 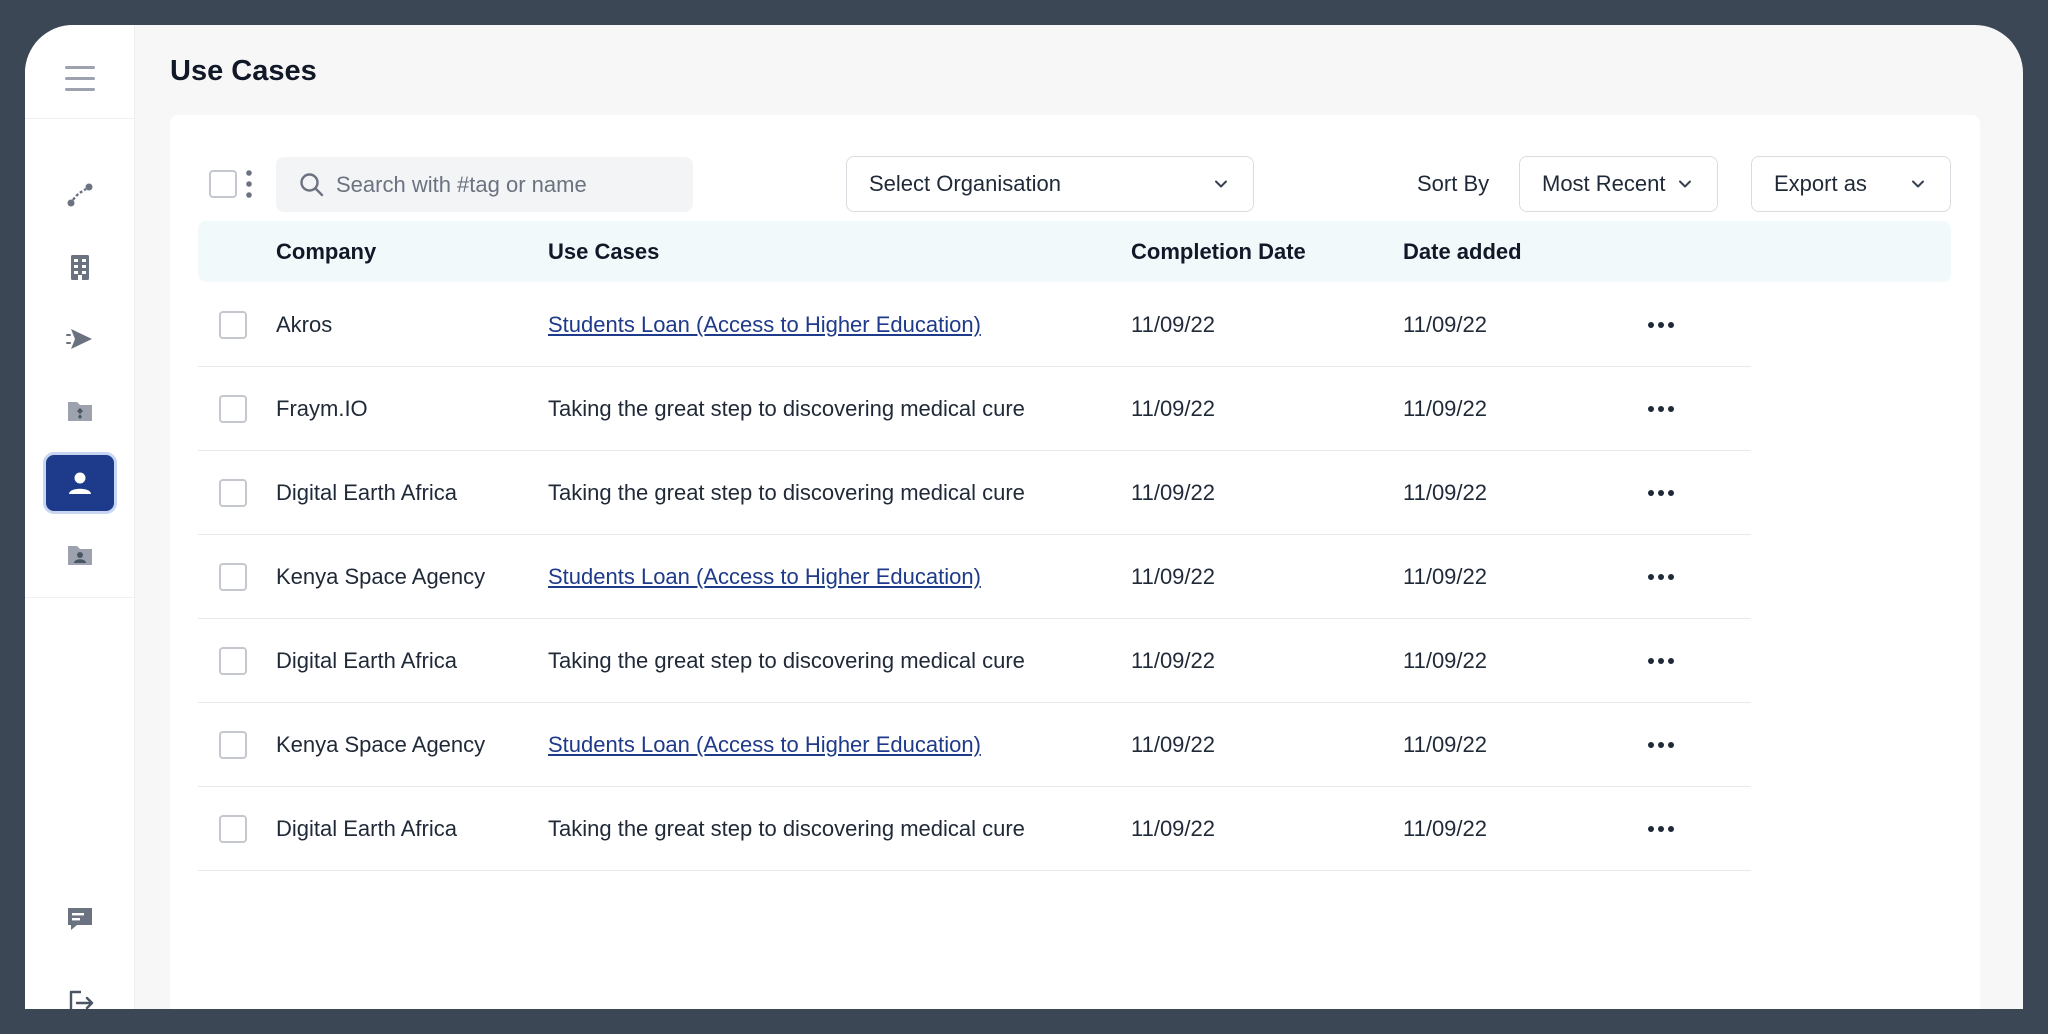 I want to click on sidebar-item-logout, so click(x=80, y=992).